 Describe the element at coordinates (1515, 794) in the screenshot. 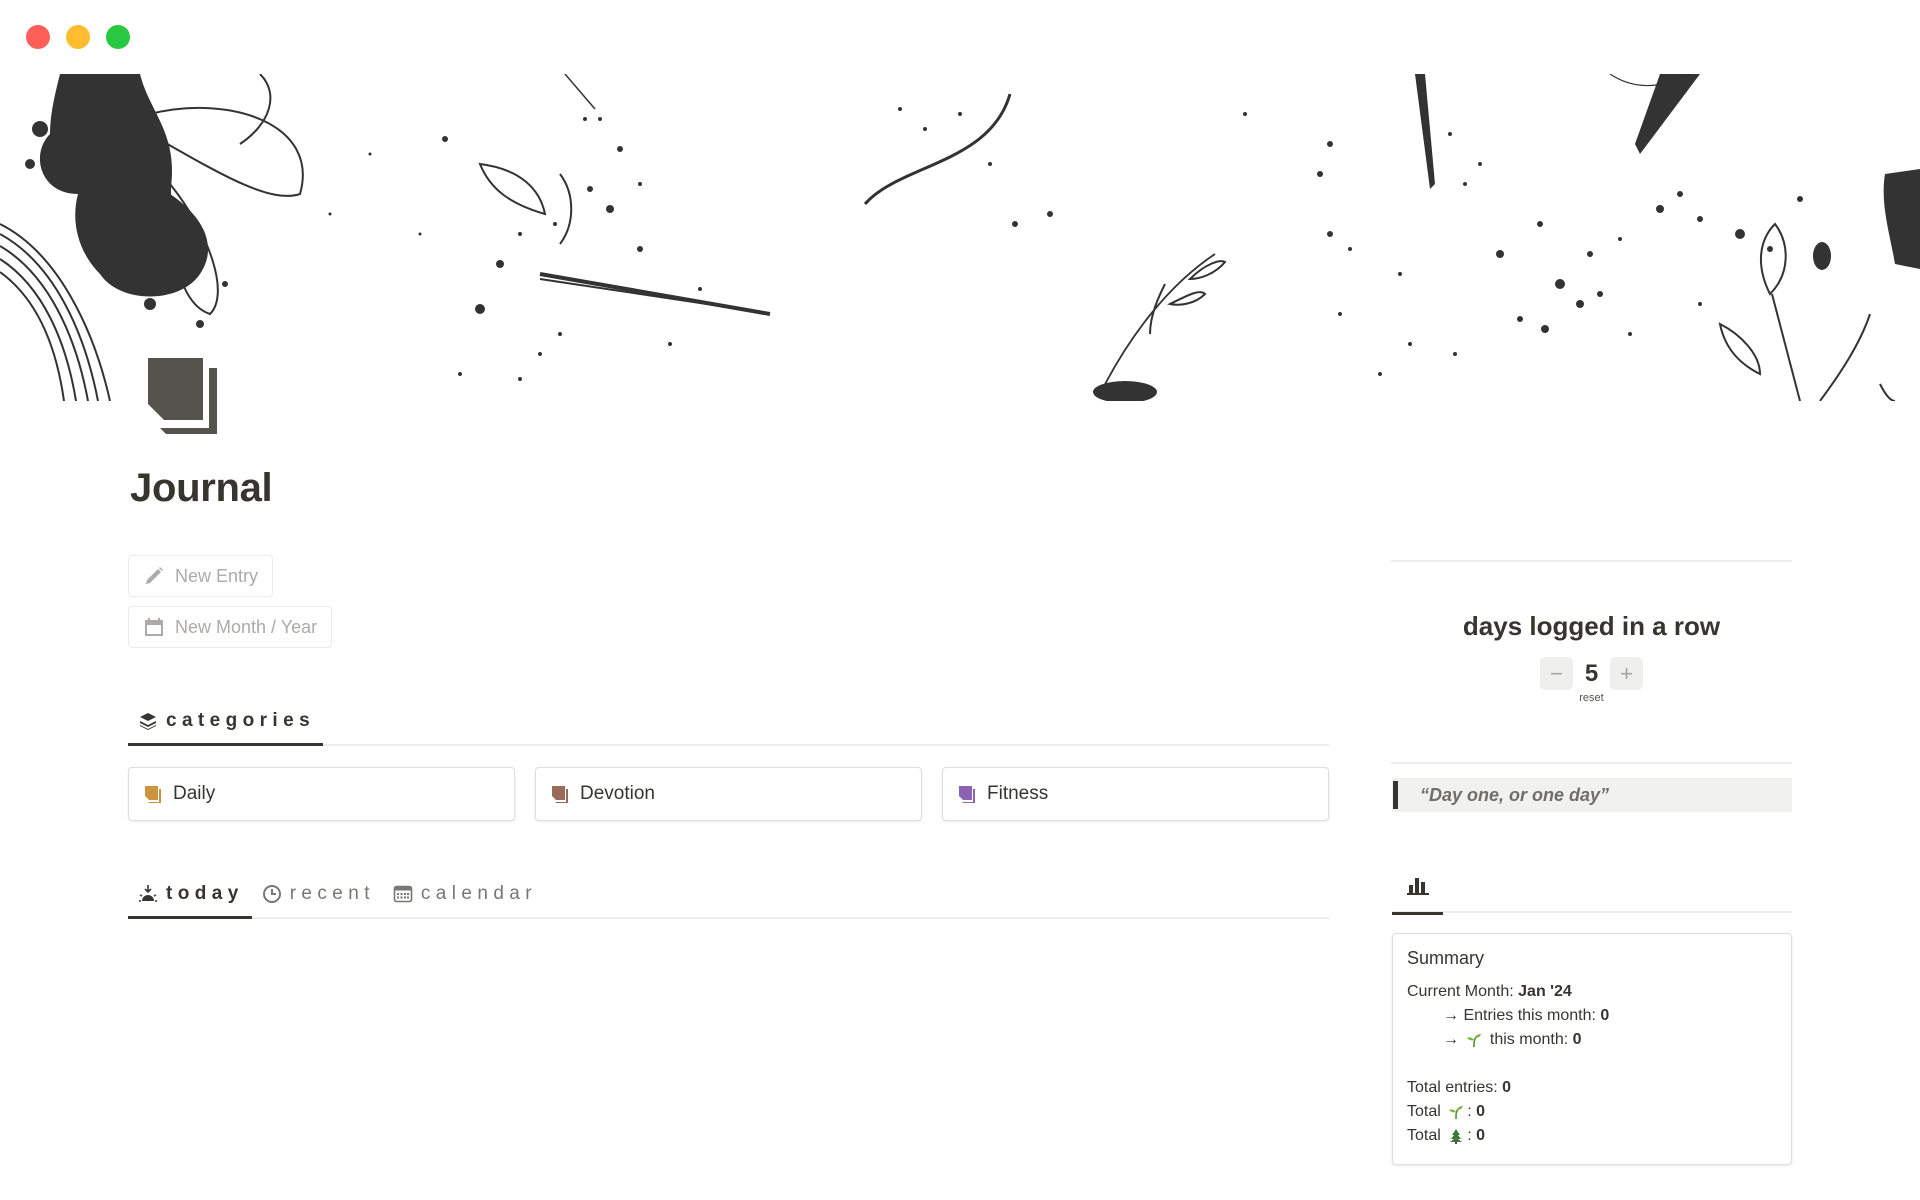

I see `quote-text: “Day one, or one day”` at that location.